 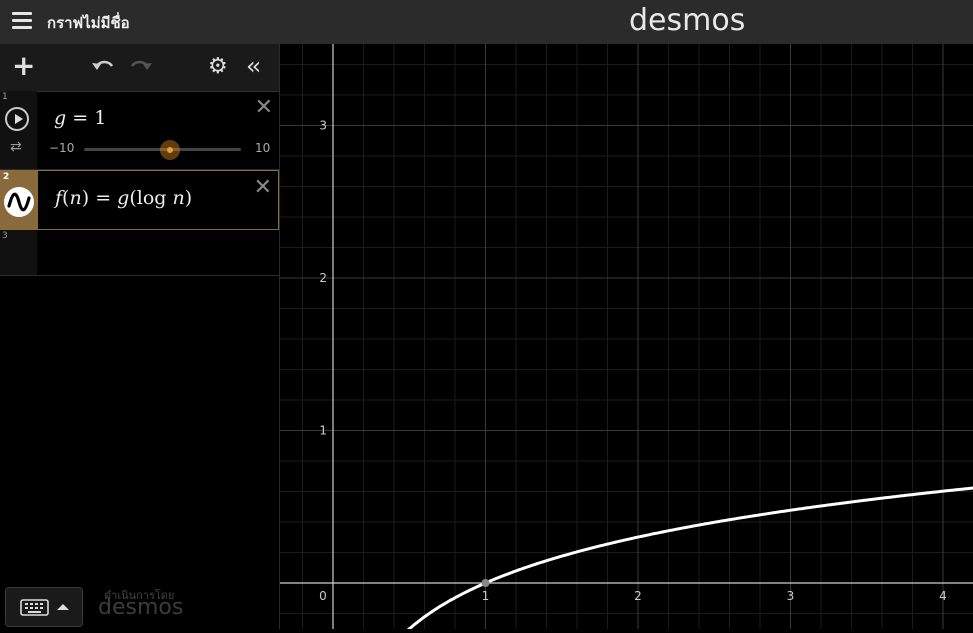 What do you see at coordinates (5, 97) in the screenshot?
I see `expression-index: 1` at bounding box center [5, 97].